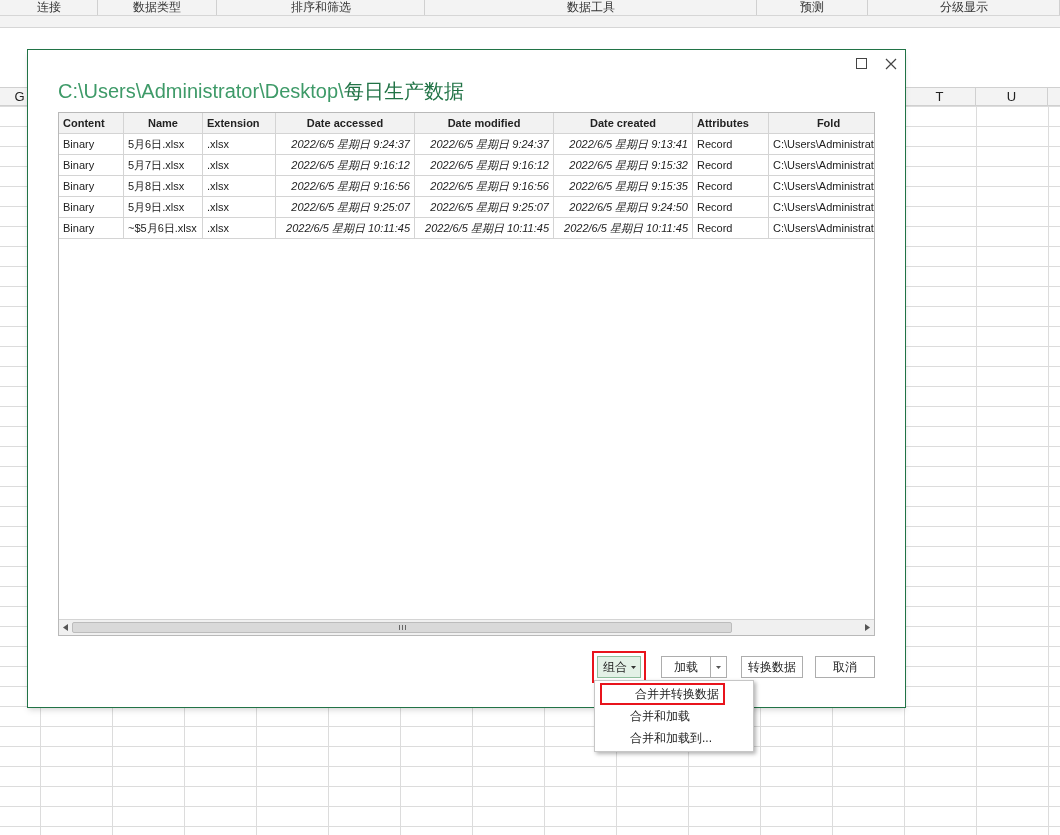  What do you see at coordinates (157, 7) in the screenshot?
I see `ribbon-group-label: 数据类型` at bounding box center [157, 7].